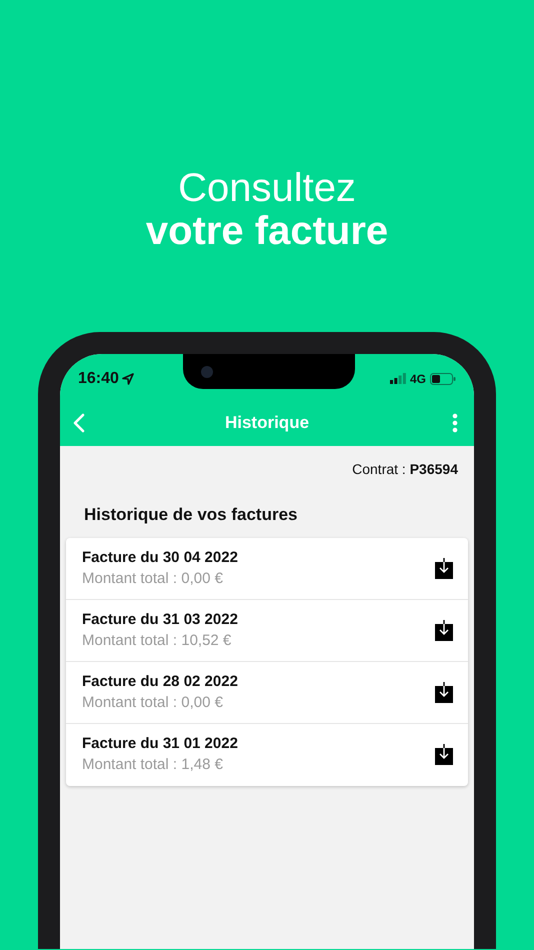  What do you see at coordinates (160, 558) in the screenshot?
I see `invoice-title: Facture du 30 04 2022` at bounding box center [160, 558].